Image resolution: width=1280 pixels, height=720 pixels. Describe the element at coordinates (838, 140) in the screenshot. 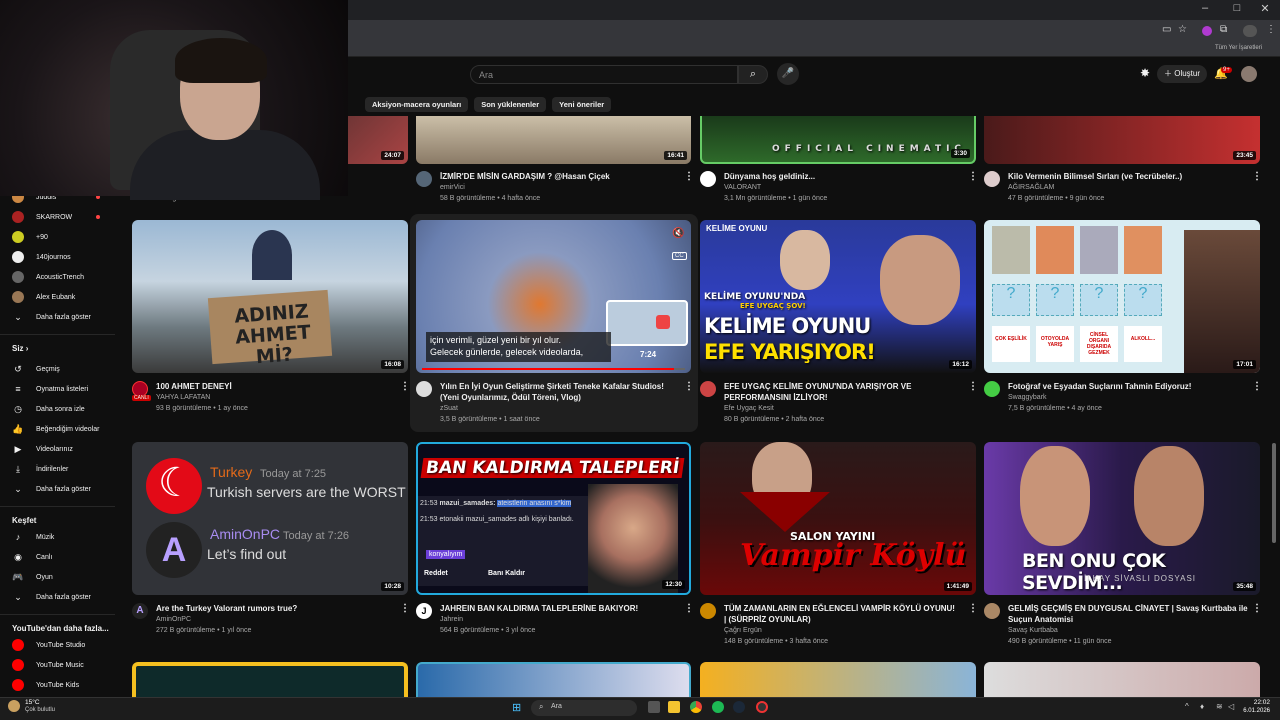

I see `video-thumbnail: OFFICIAL CINEMATIC 3:30` at that location.